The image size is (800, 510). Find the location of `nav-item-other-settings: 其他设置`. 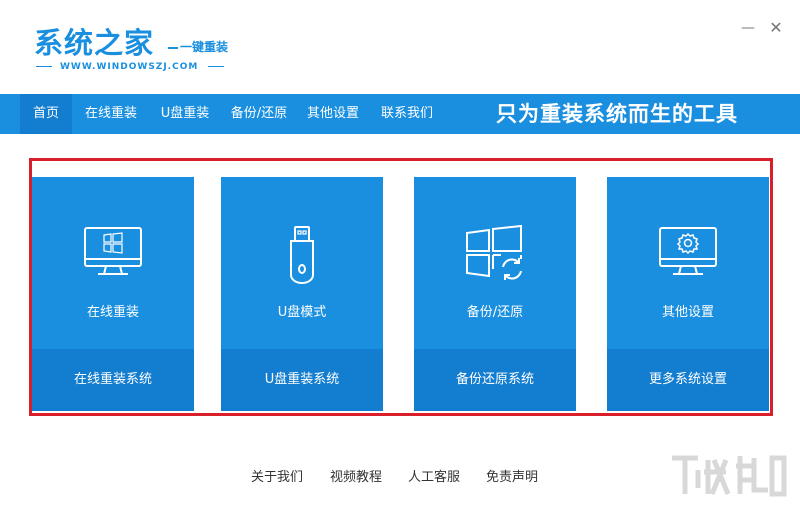

nav-item-other-settings: 其他设置 is located at coordinates (333, 114).